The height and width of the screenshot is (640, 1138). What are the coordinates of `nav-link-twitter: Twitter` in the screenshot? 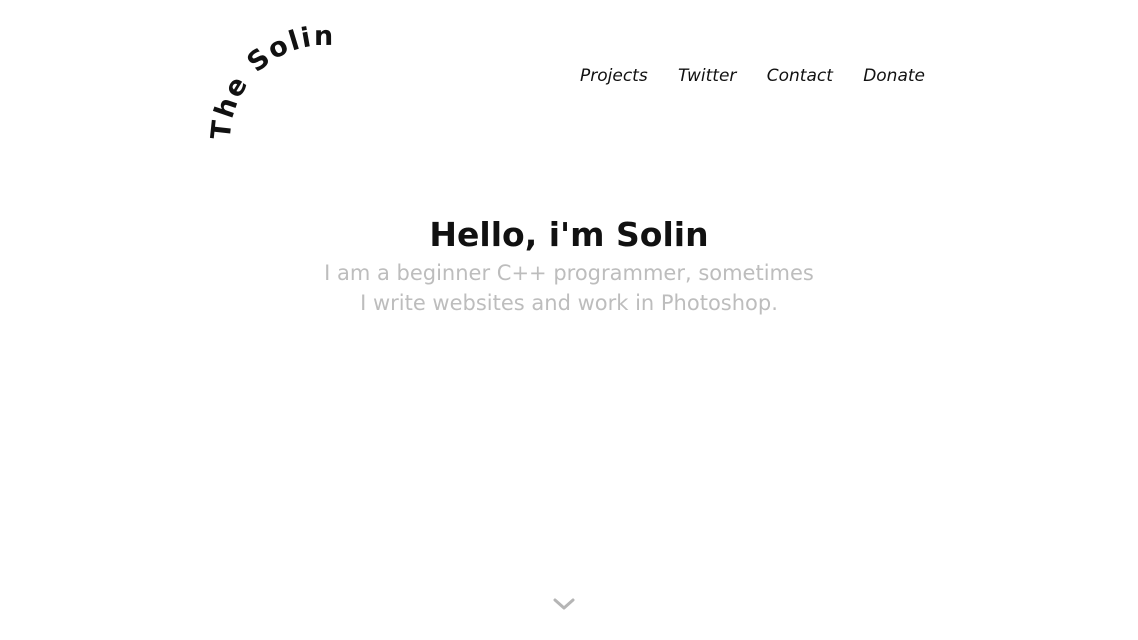 It's located at (707, 76).